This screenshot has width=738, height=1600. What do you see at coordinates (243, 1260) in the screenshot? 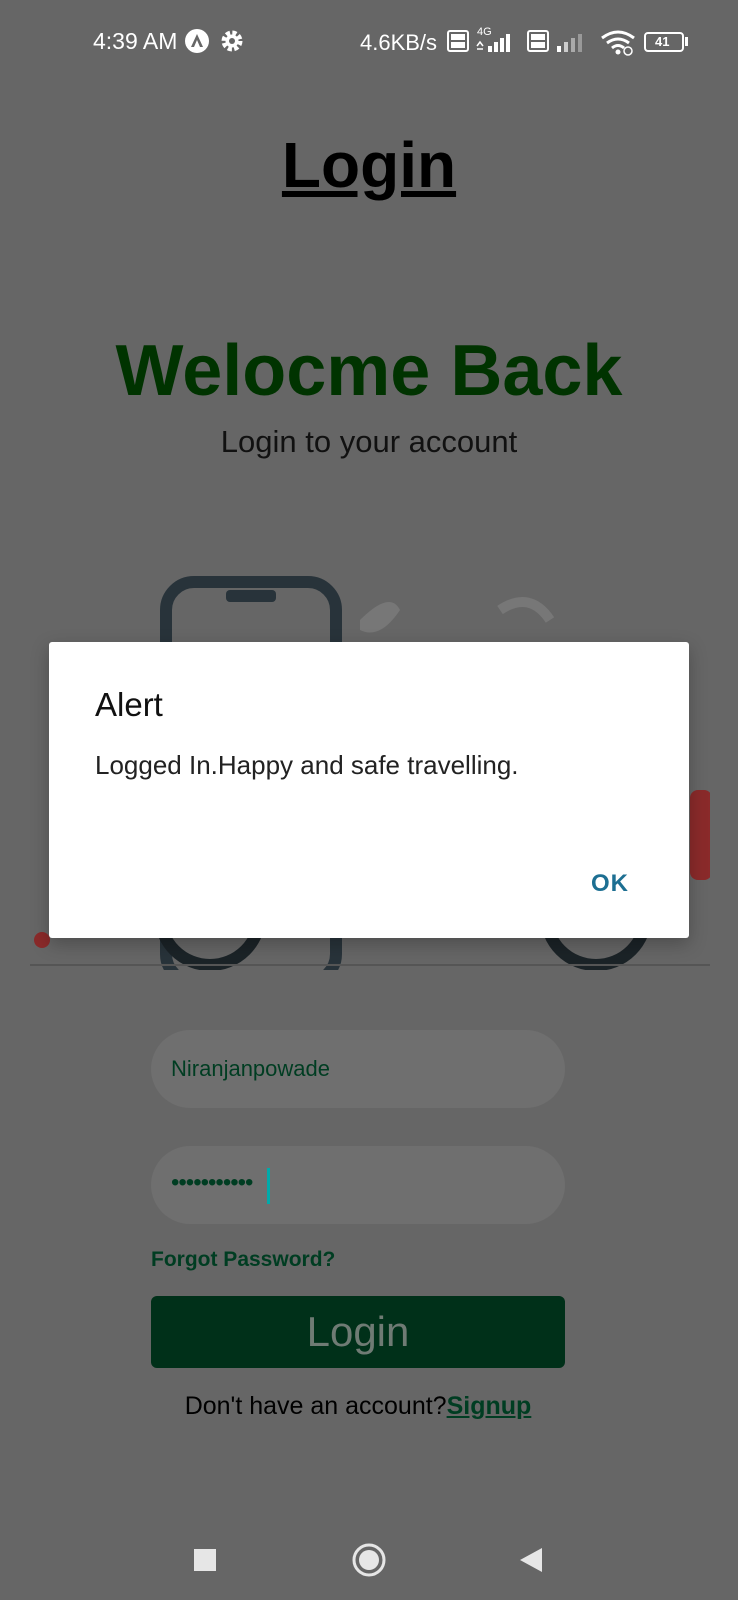
I see `forgot-password-link: Forgot Password?` at bounding box center [243, 1260].